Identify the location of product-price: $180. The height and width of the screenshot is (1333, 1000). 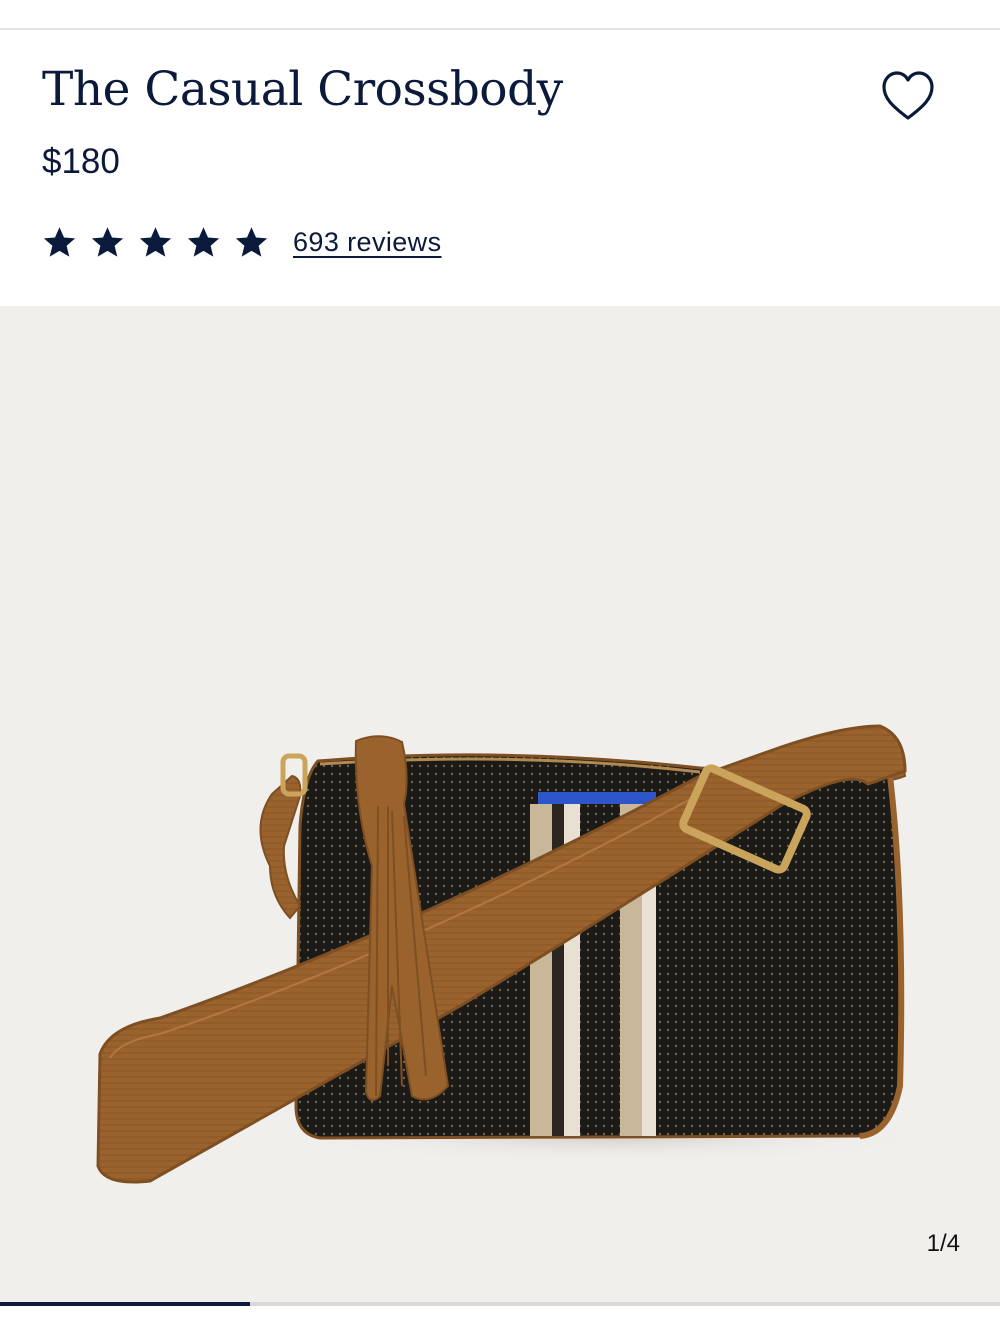
(81, 161).